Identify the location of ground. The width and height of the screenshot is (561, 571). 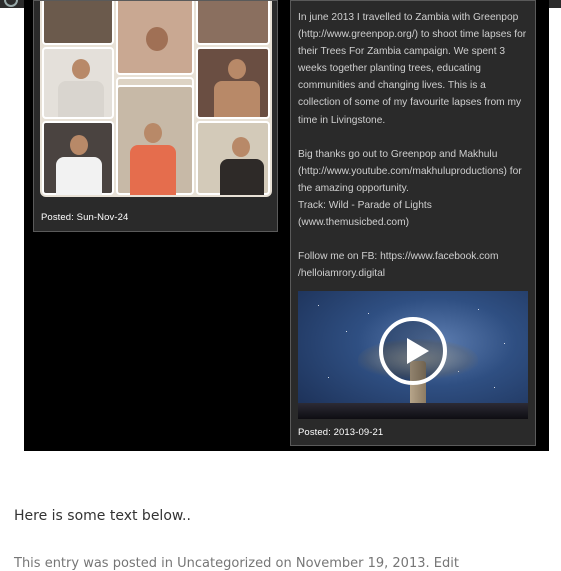
(413, 411).